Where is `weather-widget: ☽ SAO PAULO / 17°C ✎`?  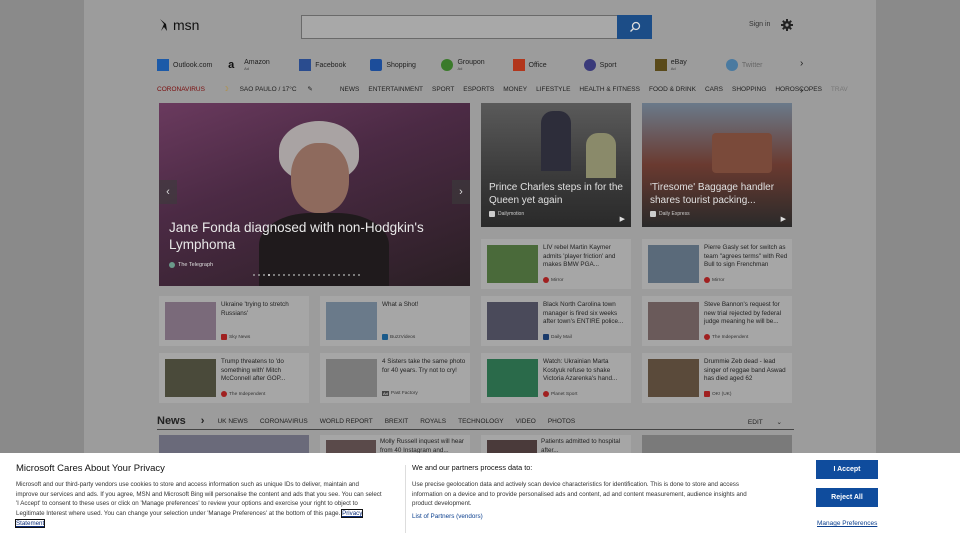
weather-widget: ☽ SAO PAULO / 17°C ✎ is located at coordinates (272, 89).